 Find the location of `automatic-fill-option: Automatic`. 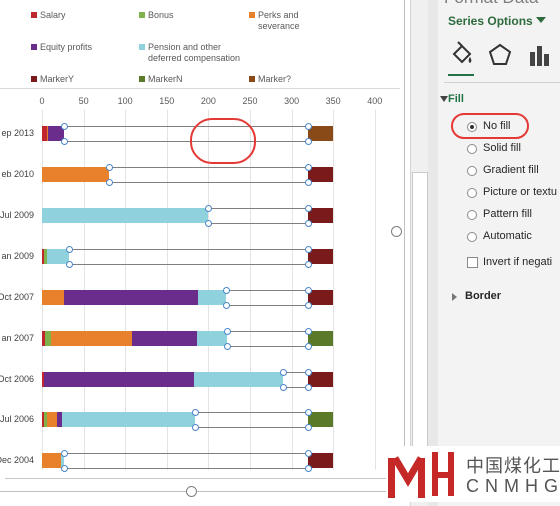

automatic-fill-option: Automatic is located at coordinates (513, 239).